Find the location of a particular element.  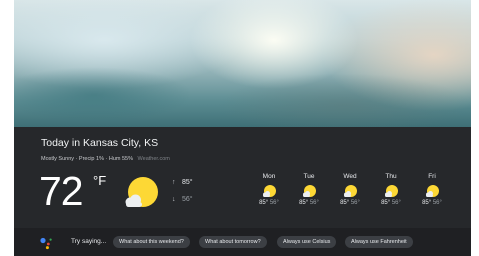

suggestion-chip-celsius: Always use Celsius is located at coordinates (307, 242).